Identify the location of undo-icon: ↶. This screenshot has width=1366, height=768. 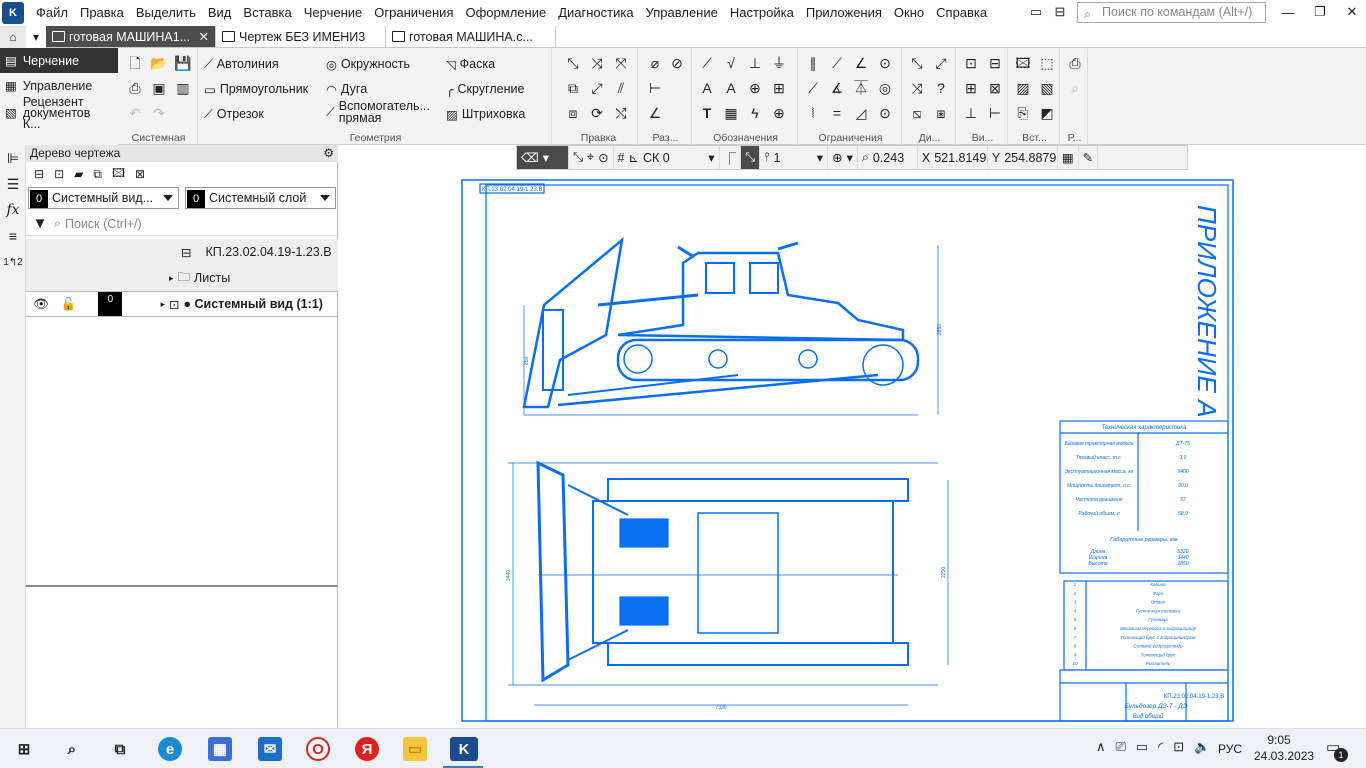
(135, 113).